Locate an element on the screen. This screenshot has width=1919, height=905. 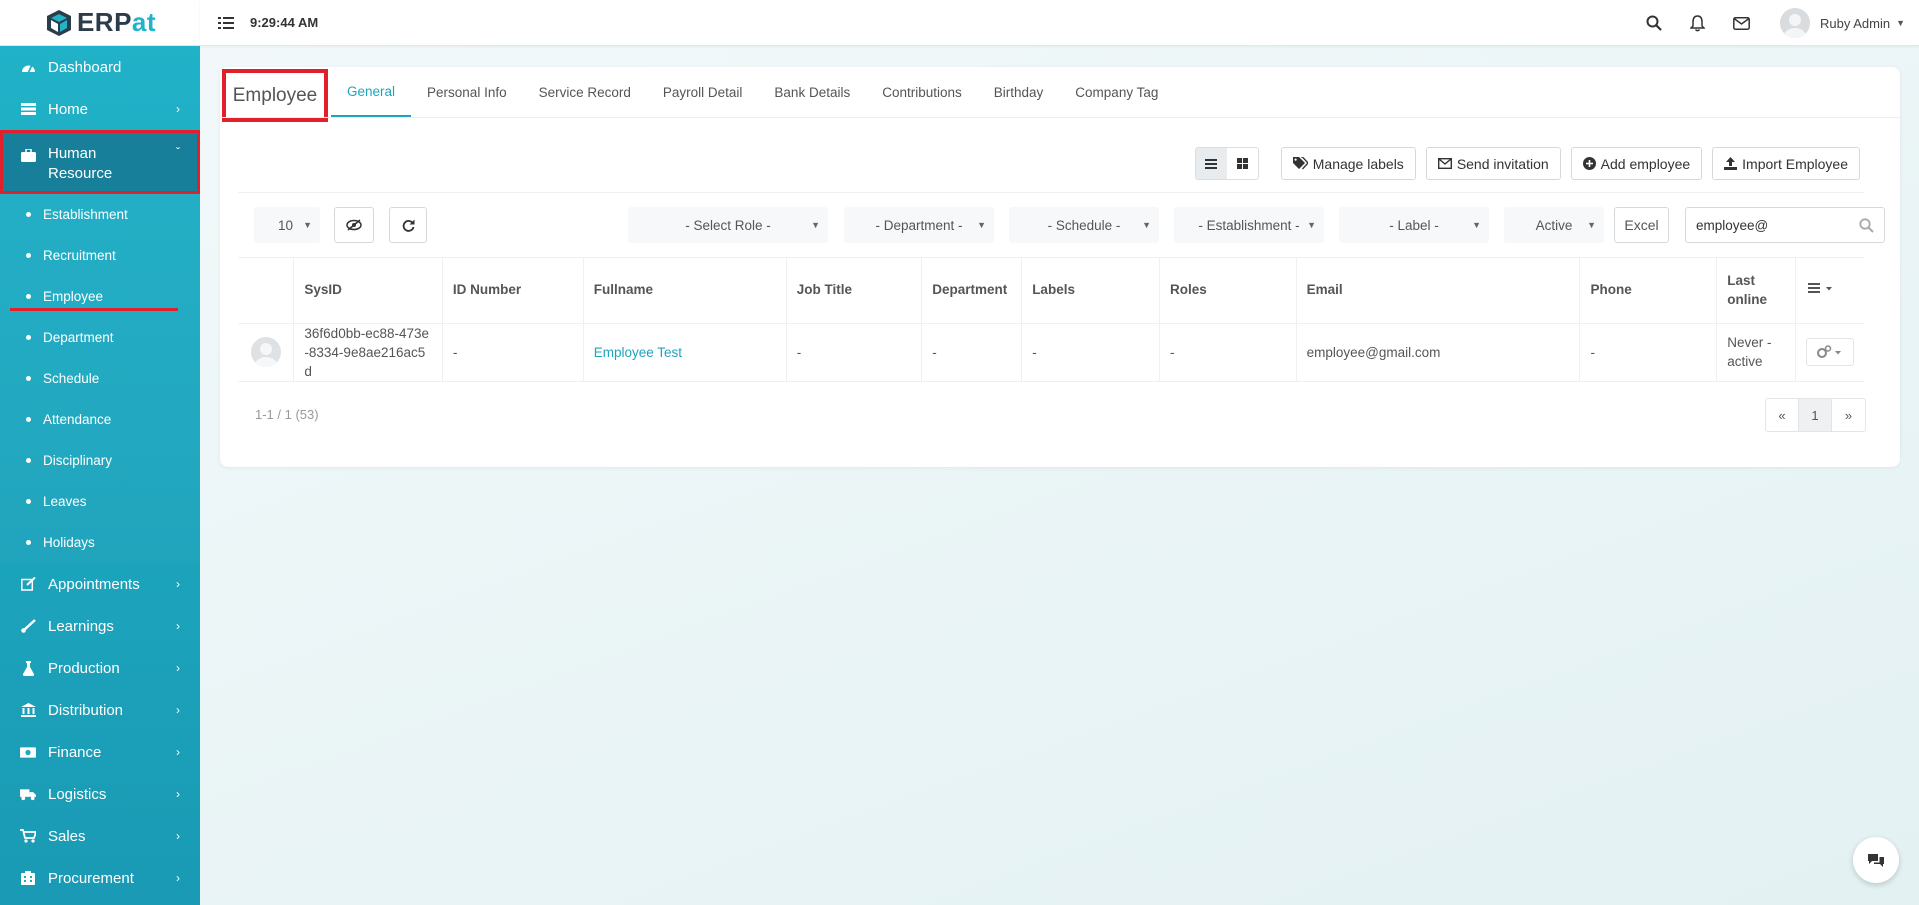
cell-options is located at coordinates (1829, 352).